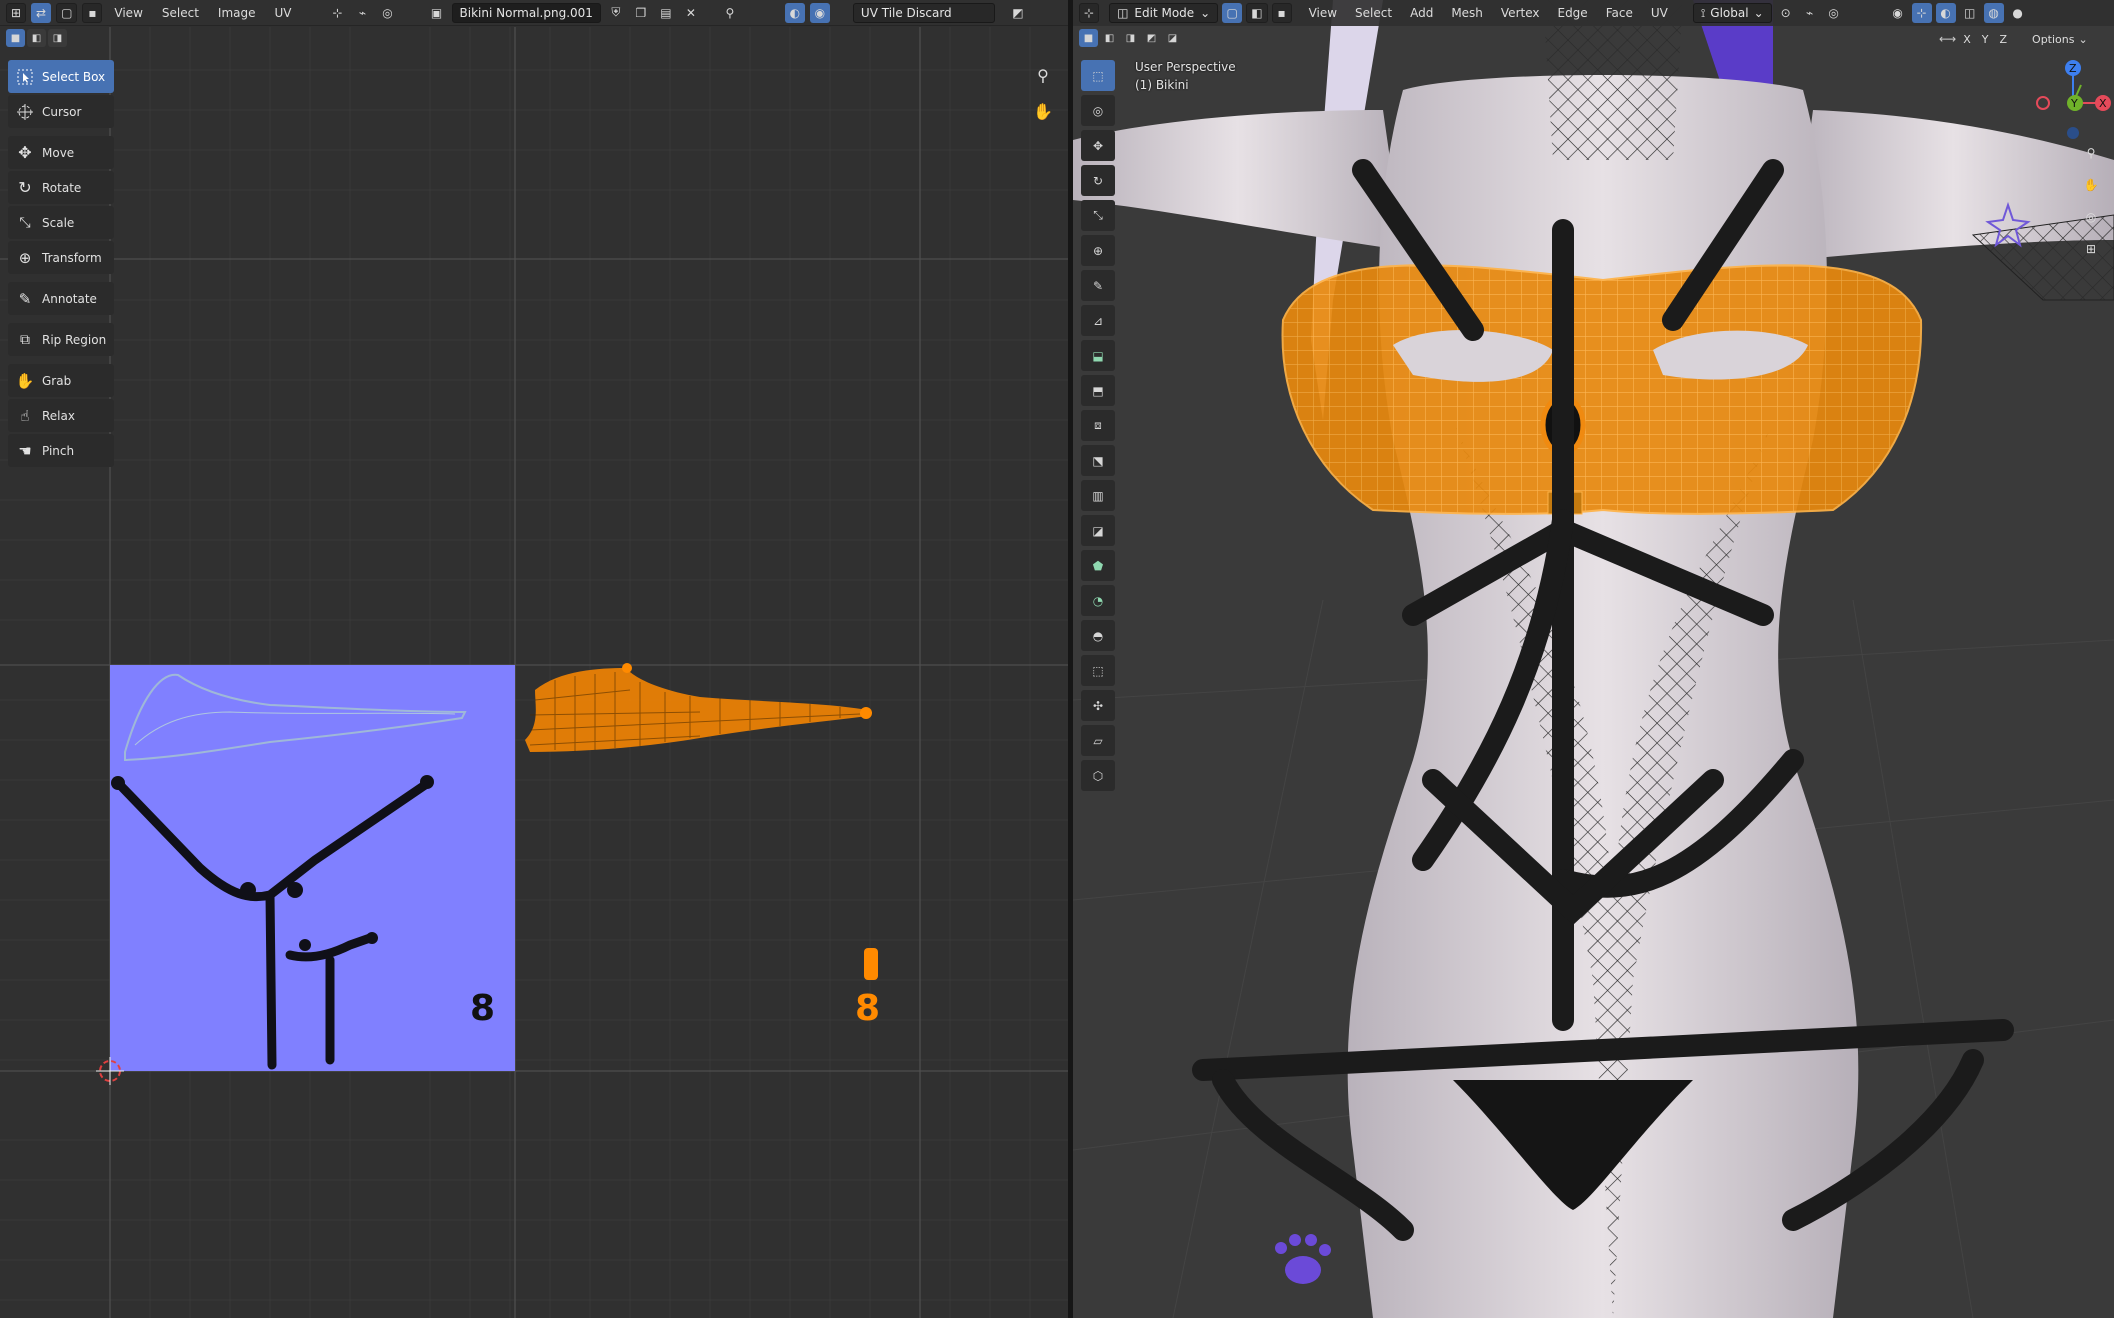  I want to click on select-subtract-button: ◨, so click(57, 38).